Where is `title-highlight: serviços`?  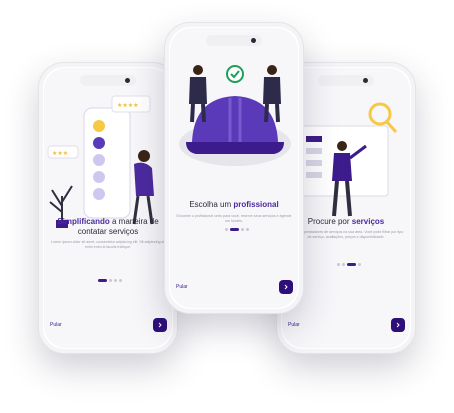 title-highlight: serviços is located at coordinates (368, 221).